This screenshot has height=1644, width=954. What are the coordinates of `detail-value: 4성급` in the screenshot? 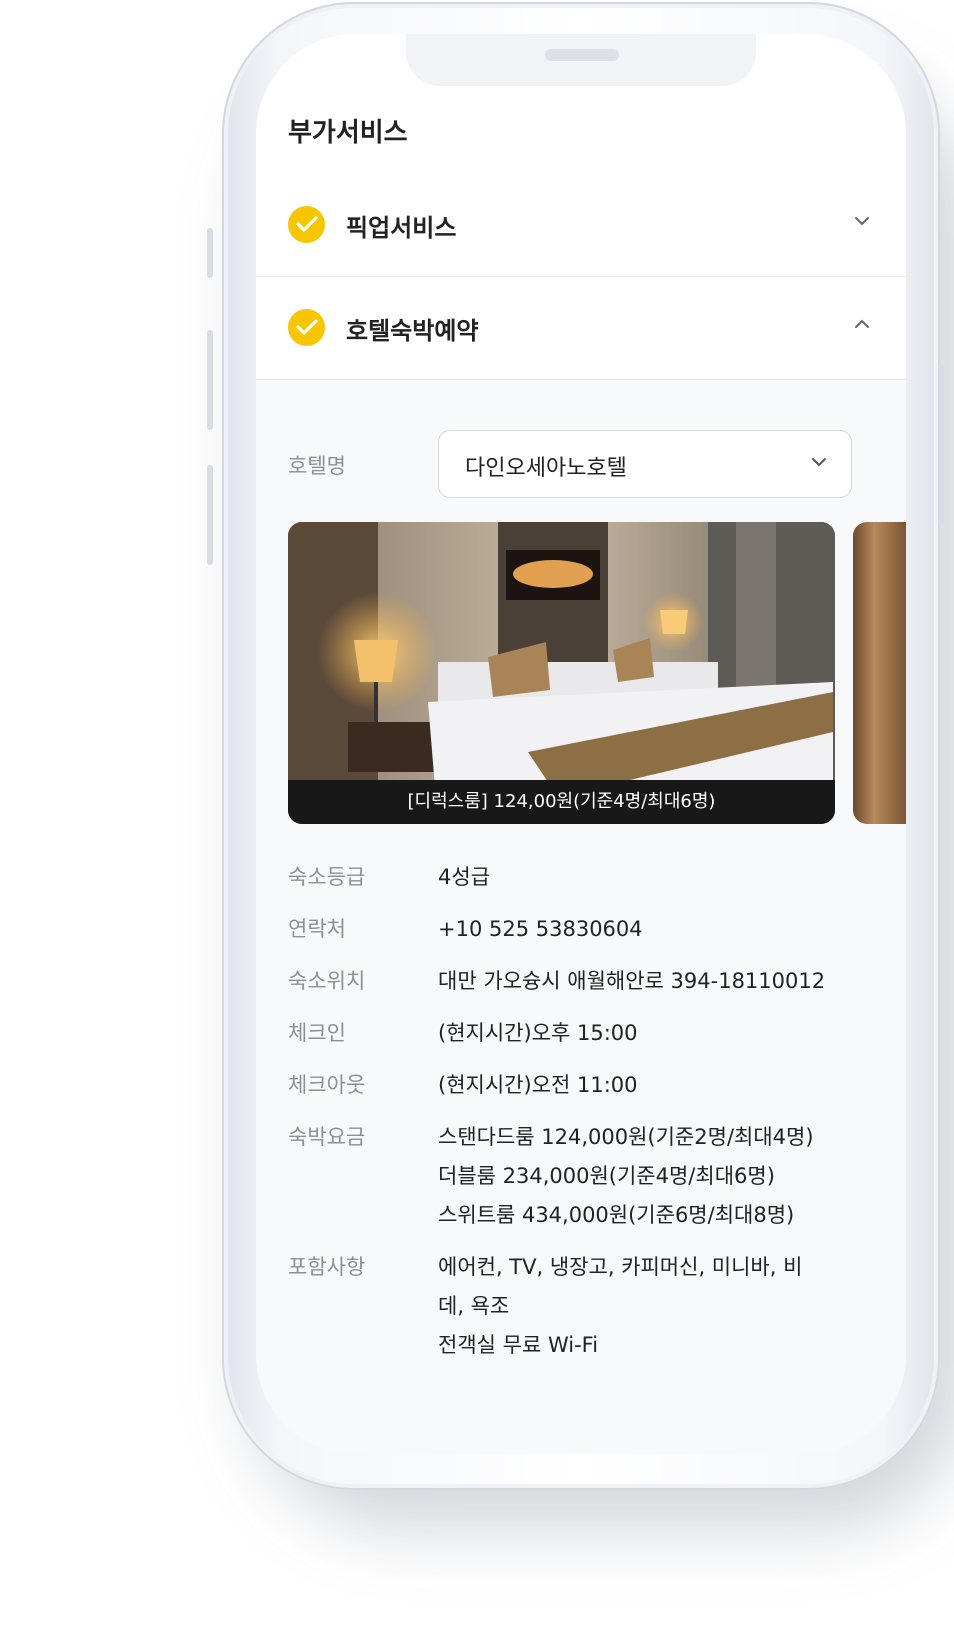 It's located at (464, 877).